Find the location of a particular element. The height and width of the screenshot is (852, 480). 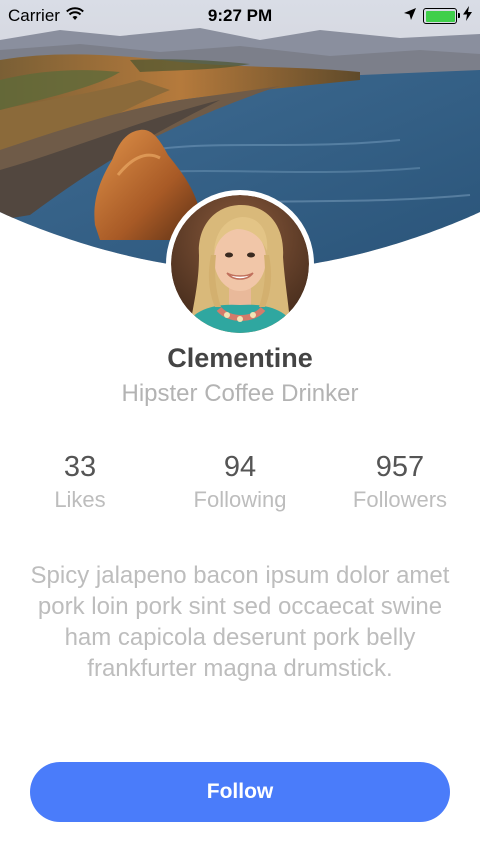

status-right-group is located at coordinates (437, 16).